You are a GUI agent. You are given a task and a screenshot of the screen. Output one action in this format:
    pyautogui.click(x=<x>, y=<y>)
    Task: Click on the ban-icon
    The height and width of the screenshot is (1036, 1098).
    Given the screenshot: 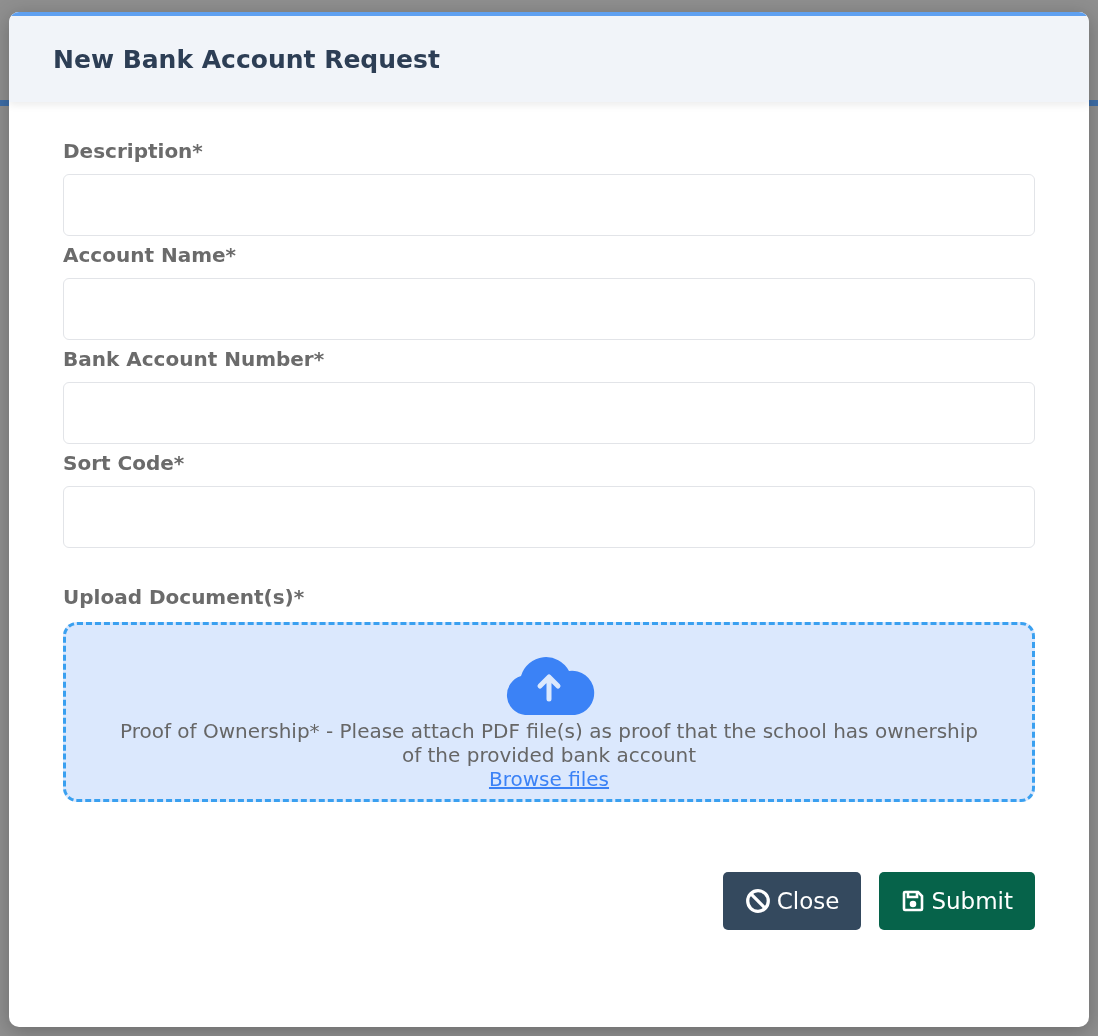 What is the action you would take?
    pyautogui.click(x=757, y=901)
    